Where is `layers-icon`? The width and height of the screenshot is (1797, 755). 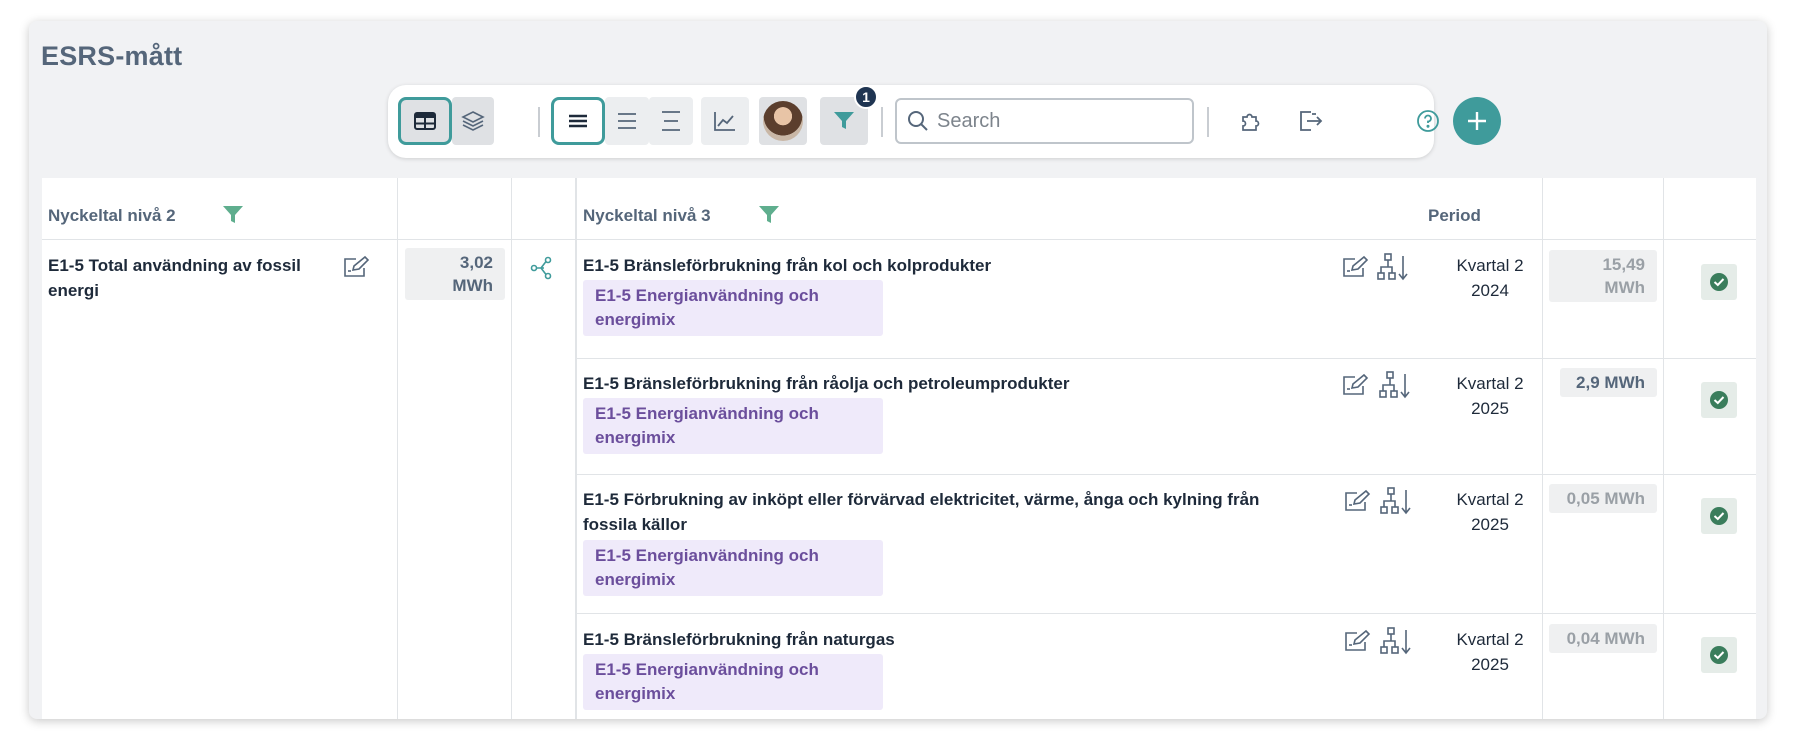 layers-icon is located at coordinates (473, 121).